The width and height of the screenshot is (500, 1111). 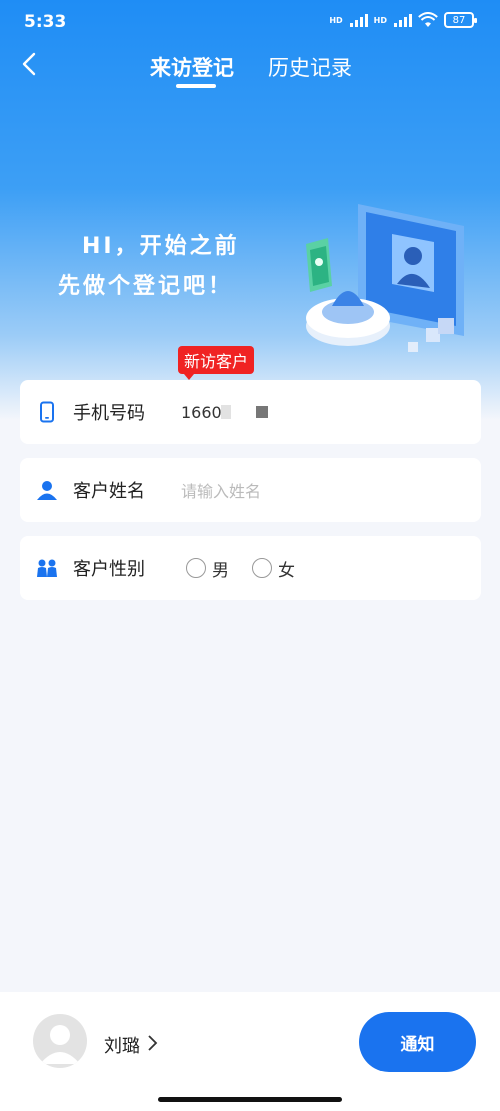 What do you see at coordinates (109, 491) in the screenshot?
I see `name-label: 客户姓名` at bounding box center [109, 491].